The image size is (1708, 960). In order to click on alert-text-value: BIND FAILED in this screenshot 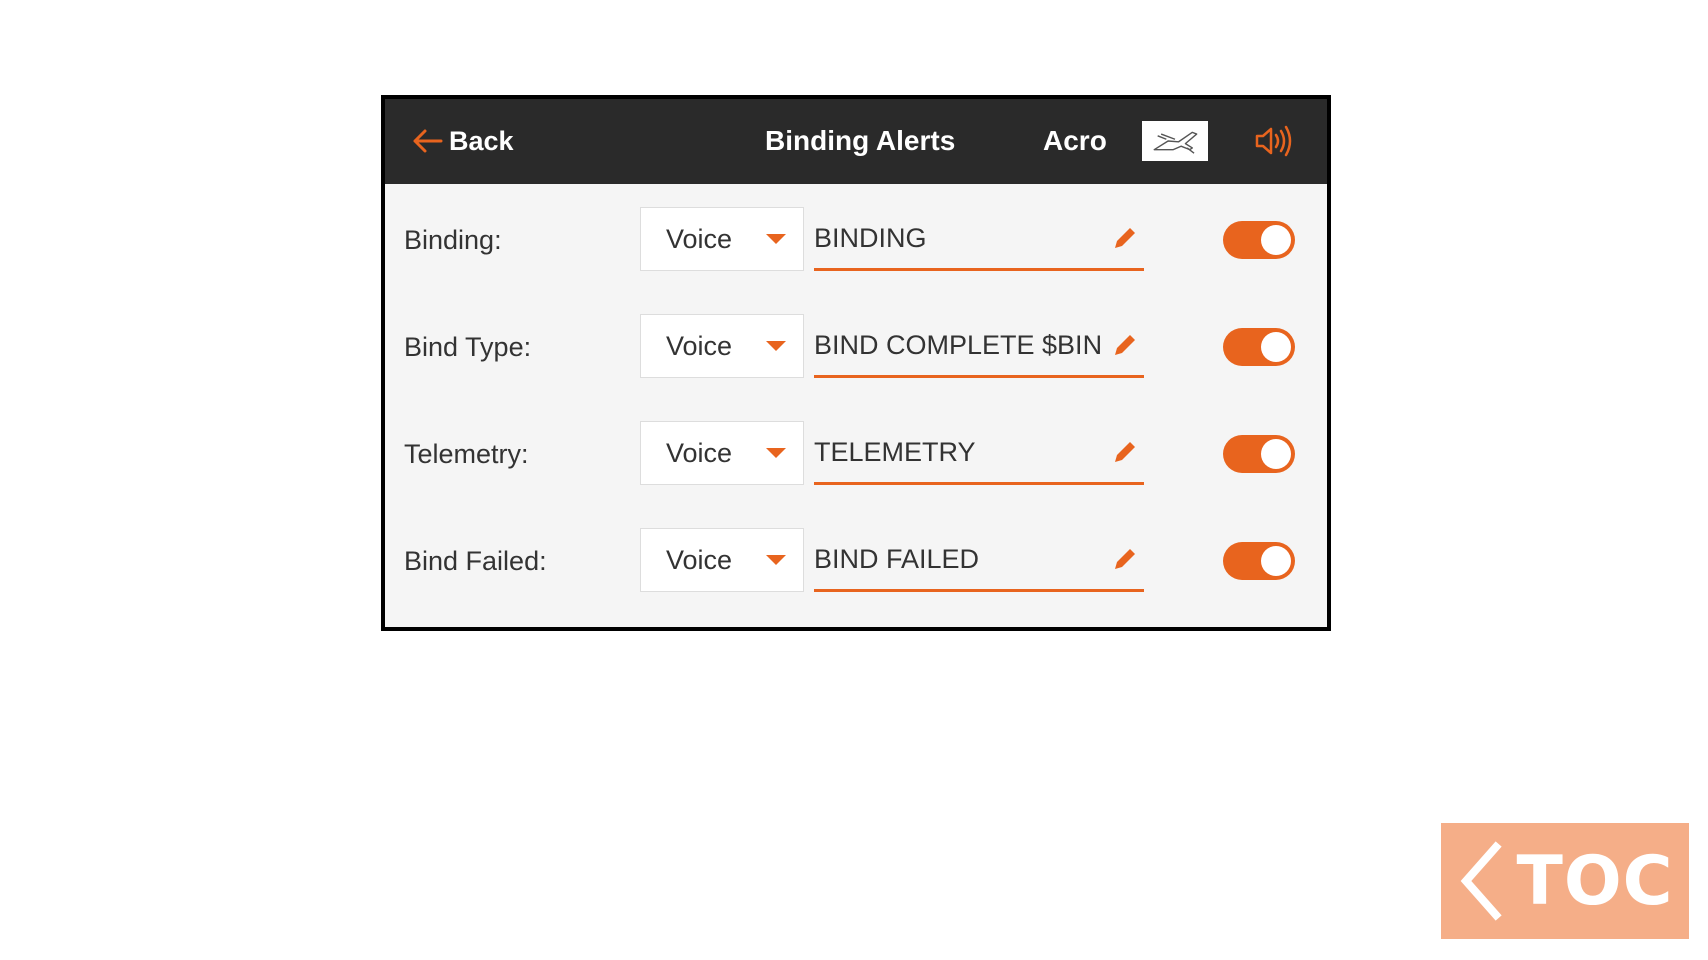, I will do `click(897, 559)`.